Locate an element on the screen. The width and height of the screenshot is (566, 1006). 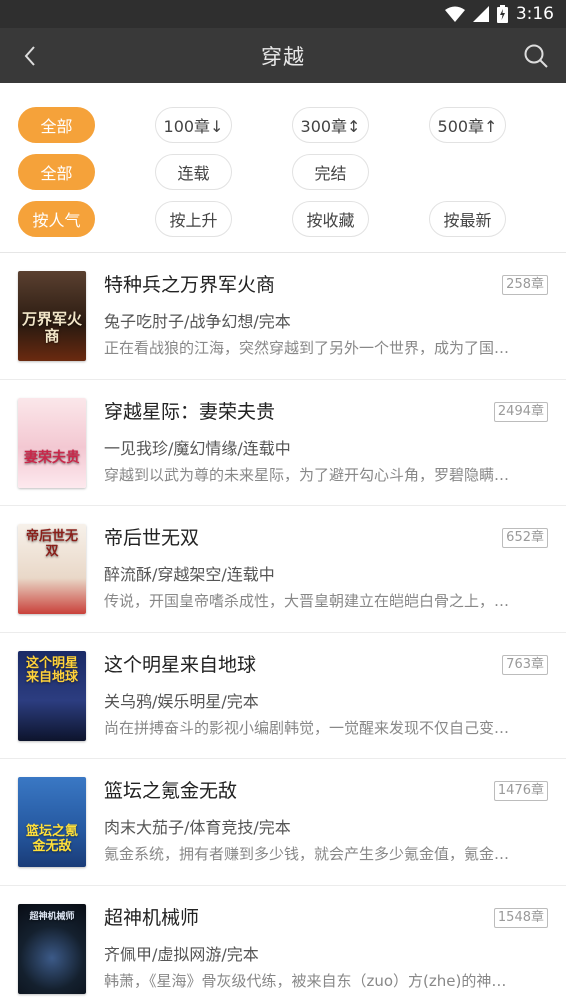
filter-row-status: 全部 连载 完结 is located at coordinates (283, 171).